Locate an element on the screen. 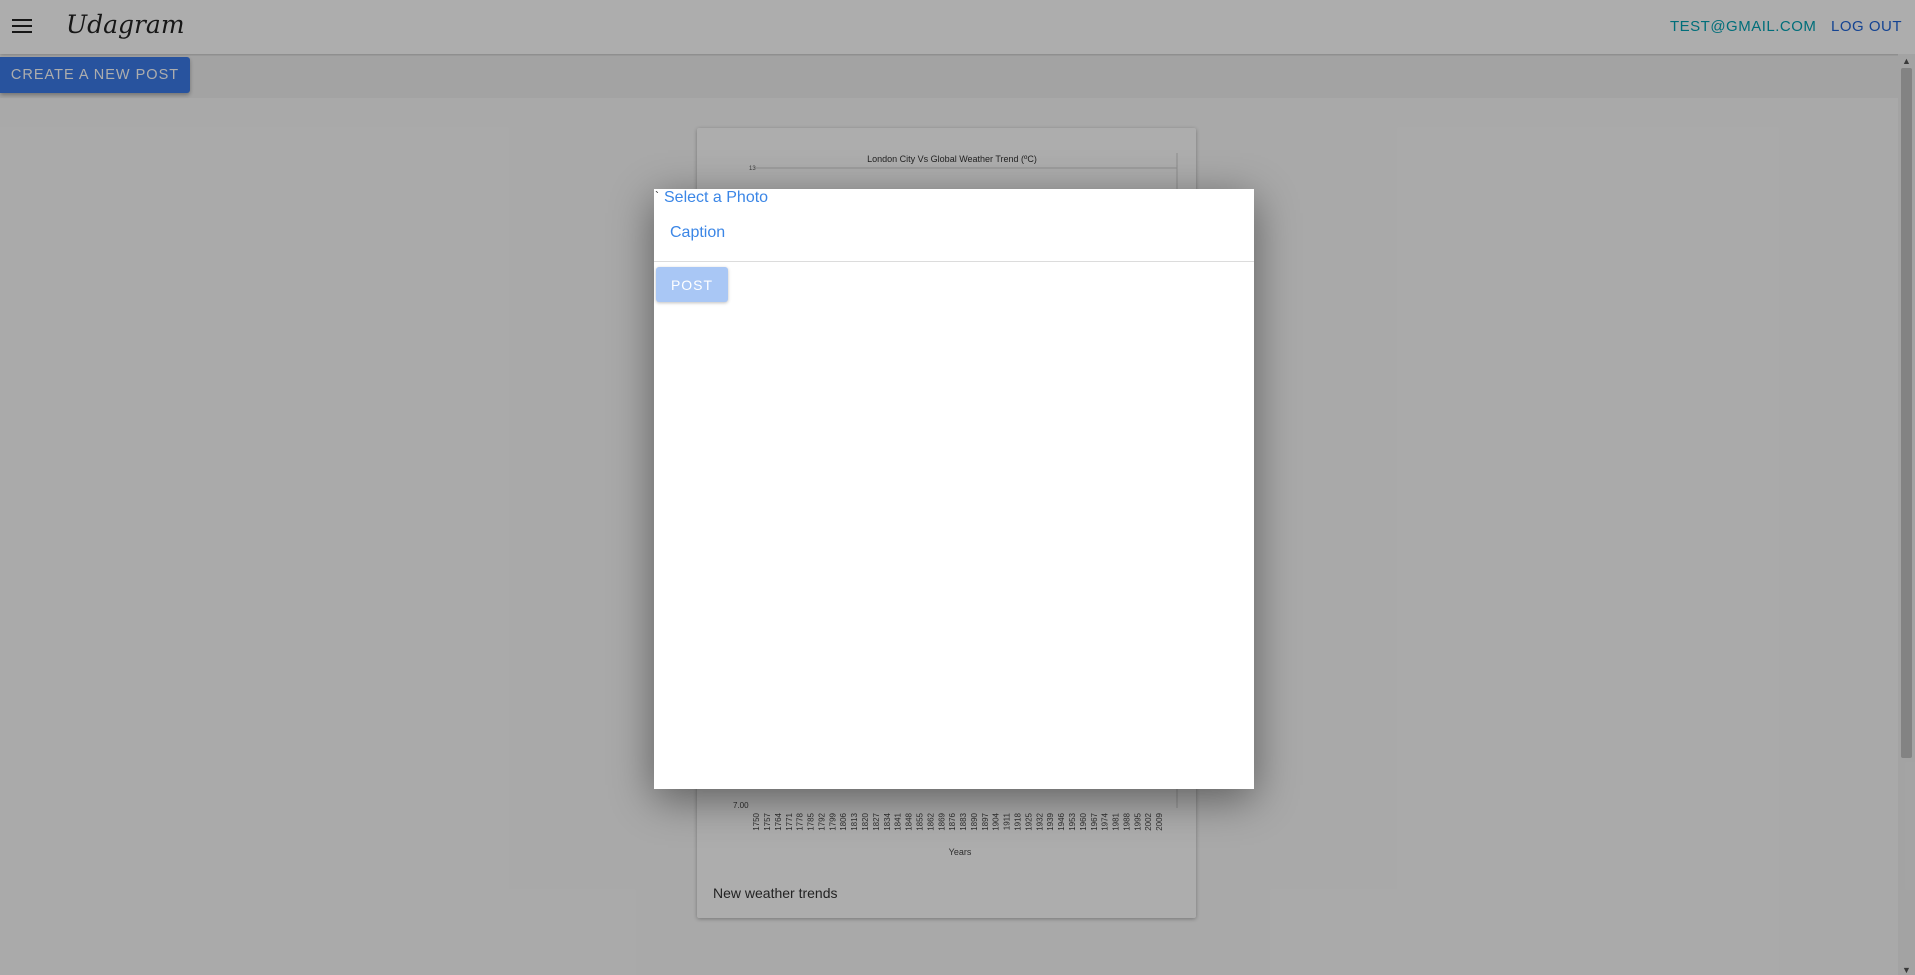 This screenshot has width=1915, height=975. caption-input: Caption is located at coordinates (950, 235).